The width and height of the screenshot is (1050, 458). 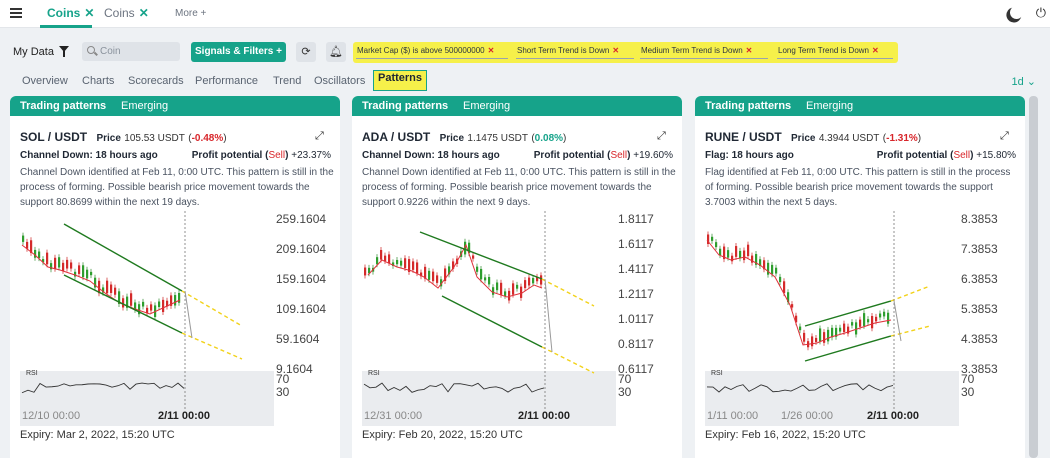 I want to click on filter-chip-market-cap: Market Cap ($) is above 500000000 ✕, so click(x=425, y=50).